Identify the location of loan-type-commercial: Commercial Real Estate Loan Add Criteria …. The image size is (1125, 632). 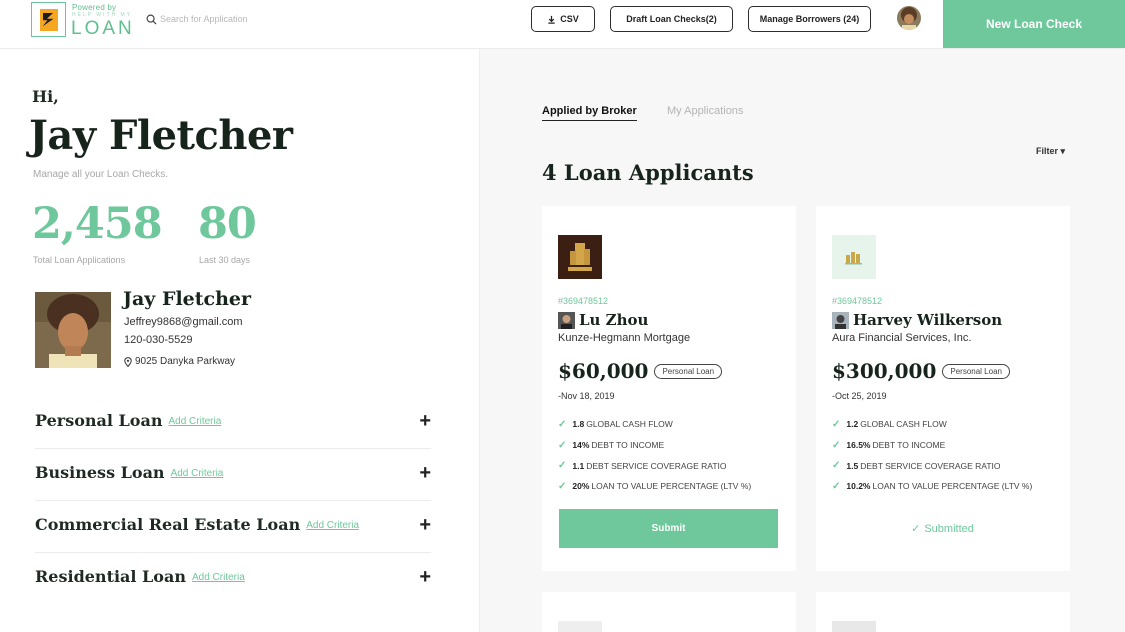
(233, 527).